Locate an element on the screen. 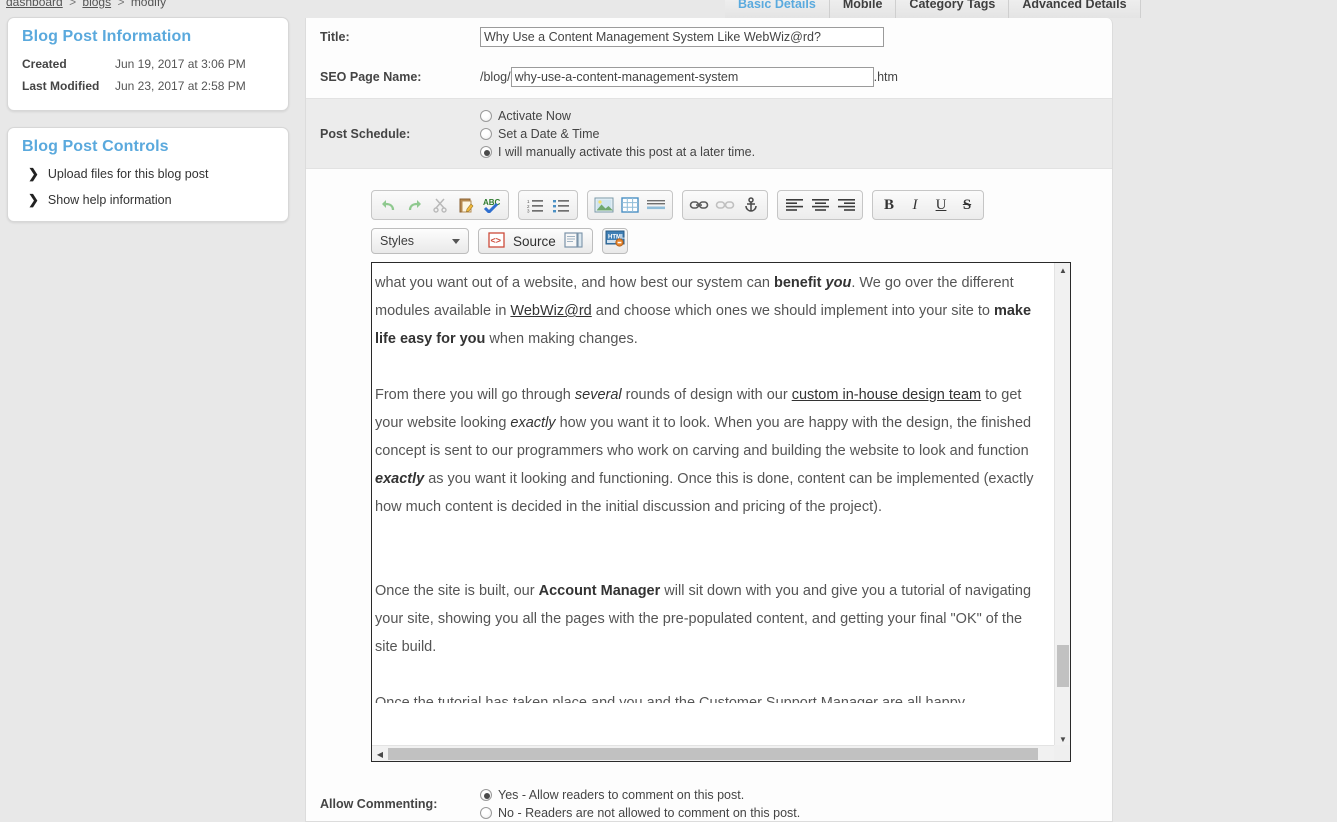 Image resolution: width=1337 pixels, height=822 pixels. toolbar-group-link is located at coordinates (725, 205).